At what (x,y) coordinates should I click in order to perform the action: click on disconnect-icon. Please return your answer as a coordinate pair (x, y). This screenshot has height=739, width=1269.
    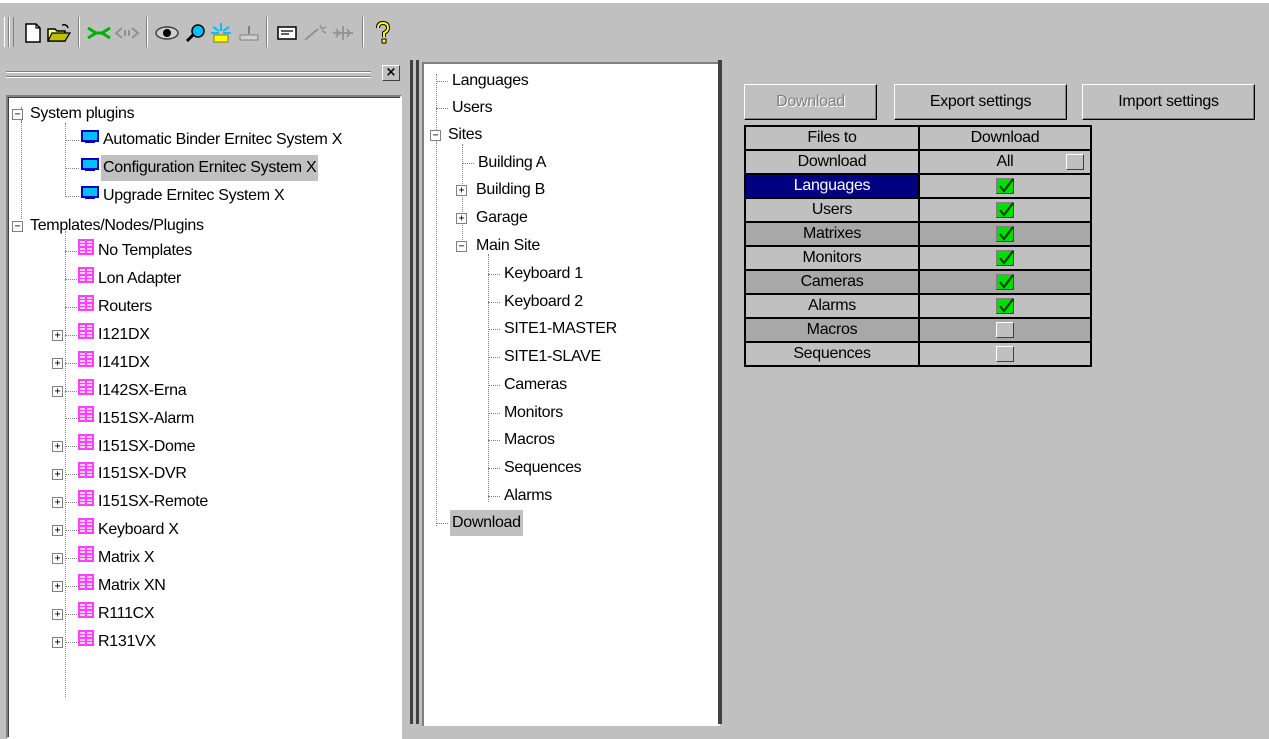
    Looking at the image, I should click on (127, 33).